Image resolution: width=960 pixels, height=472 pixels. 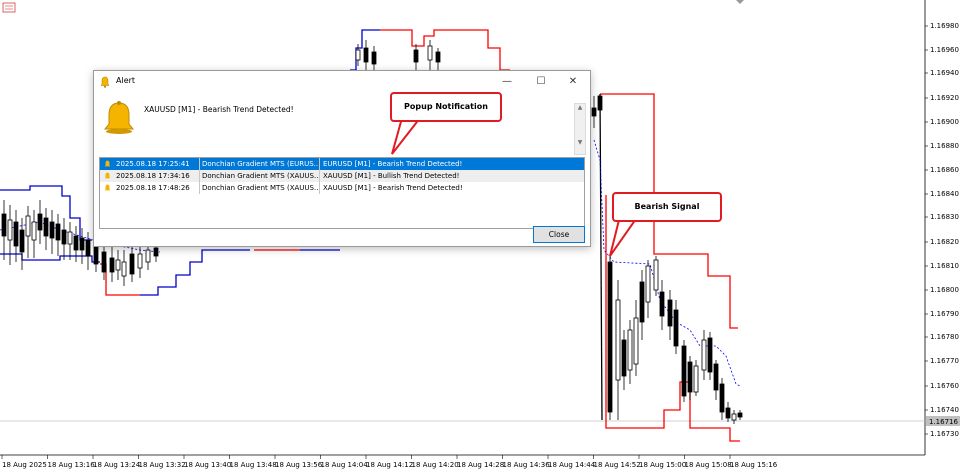 I want to click on callout-pointers, so click(x=515, y=187).